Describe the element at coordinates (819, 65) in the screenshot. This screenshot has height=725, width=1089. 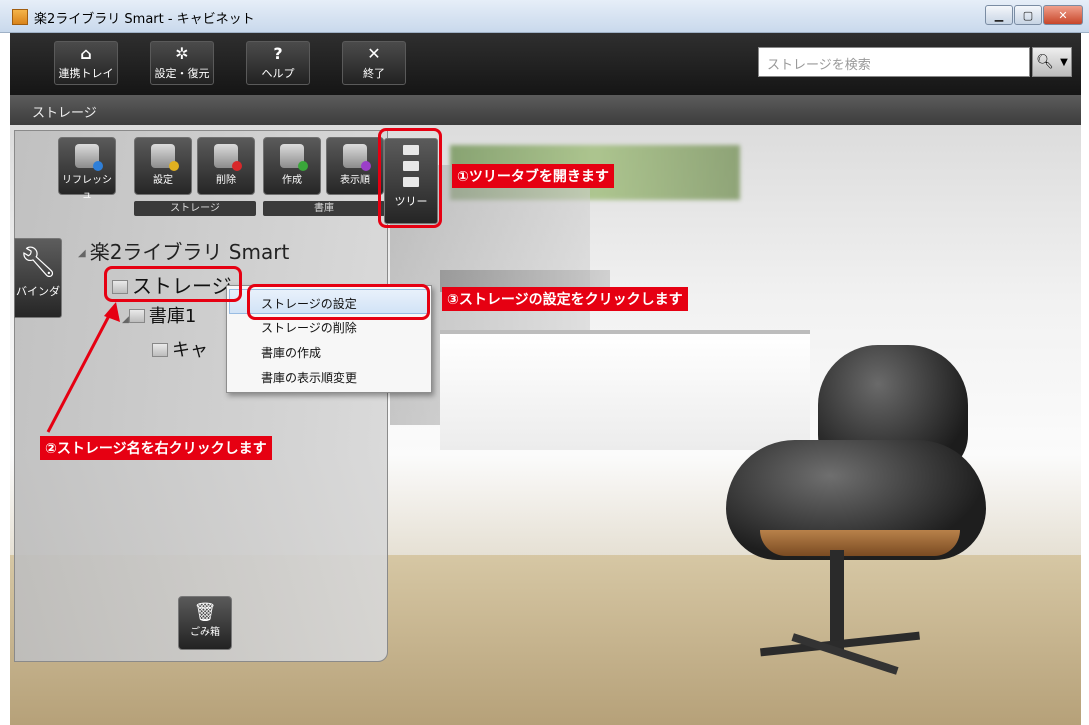
I see `search-placeholder: ストレージを検索` at that location.